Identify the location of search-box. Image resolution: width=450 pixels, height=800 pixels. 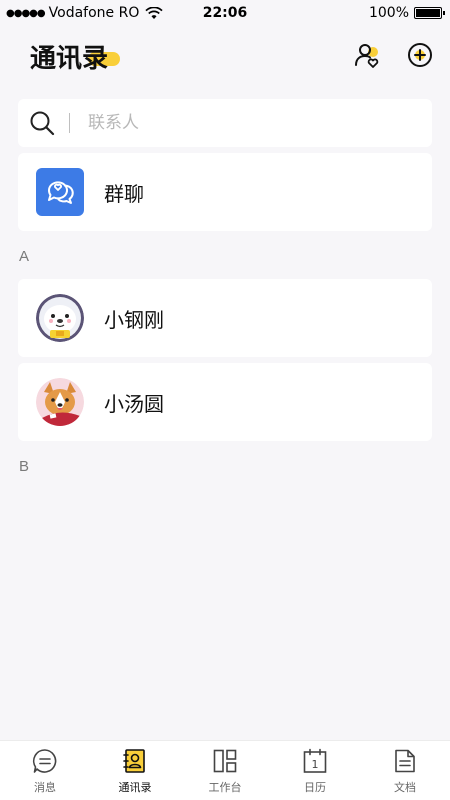
(225, 123).